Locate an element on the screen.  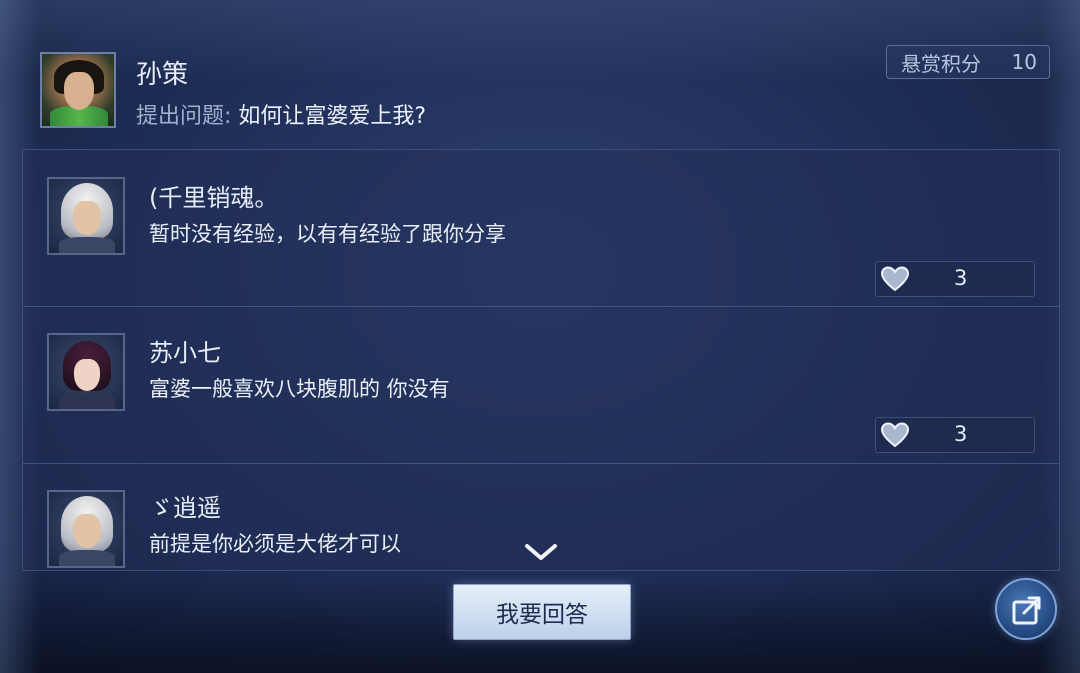
answer-button: 我要回答 is located at coordinates (542, 612).